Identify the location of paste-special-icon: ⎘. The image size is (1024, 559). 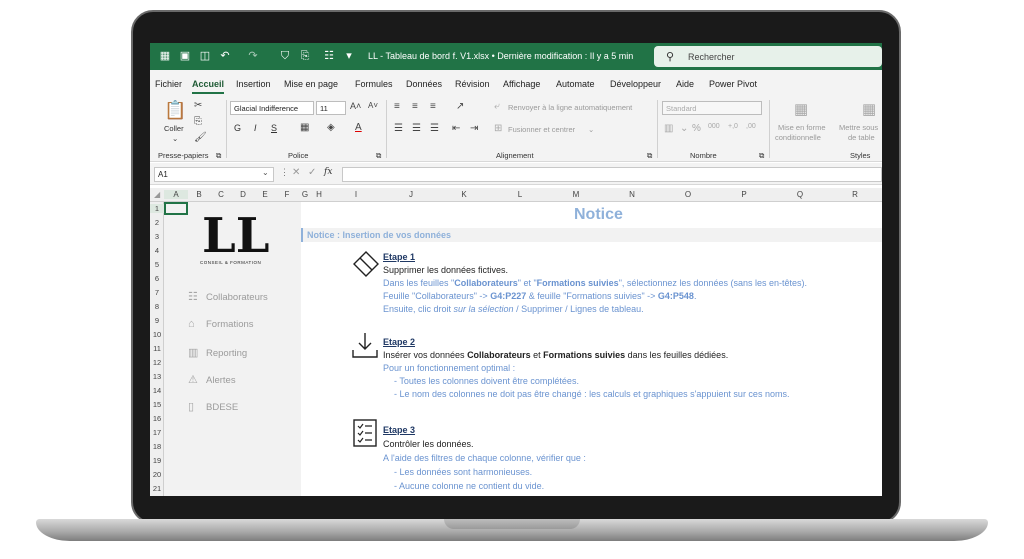
(305, 56).